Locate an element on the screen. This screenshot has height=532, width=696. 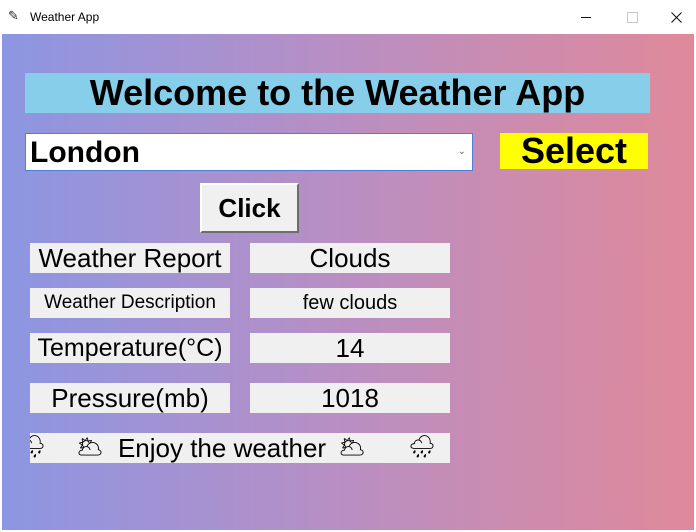
minimize-icon is located at coordinates (586, 17).